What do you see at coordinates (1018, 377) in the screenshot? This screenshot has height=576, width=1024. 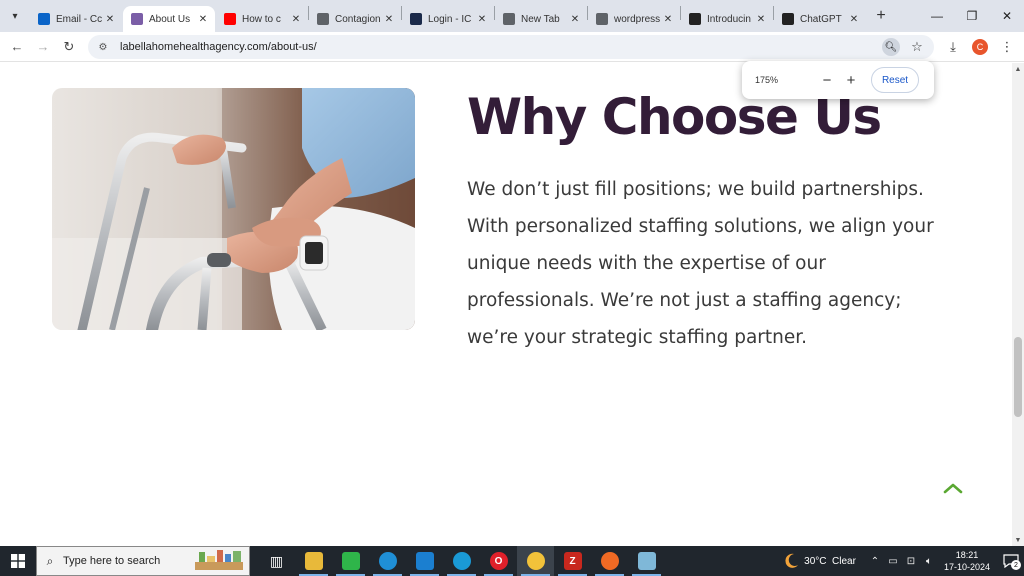 I see `scrollbar-thumb` at bounding box center [1018, 377].